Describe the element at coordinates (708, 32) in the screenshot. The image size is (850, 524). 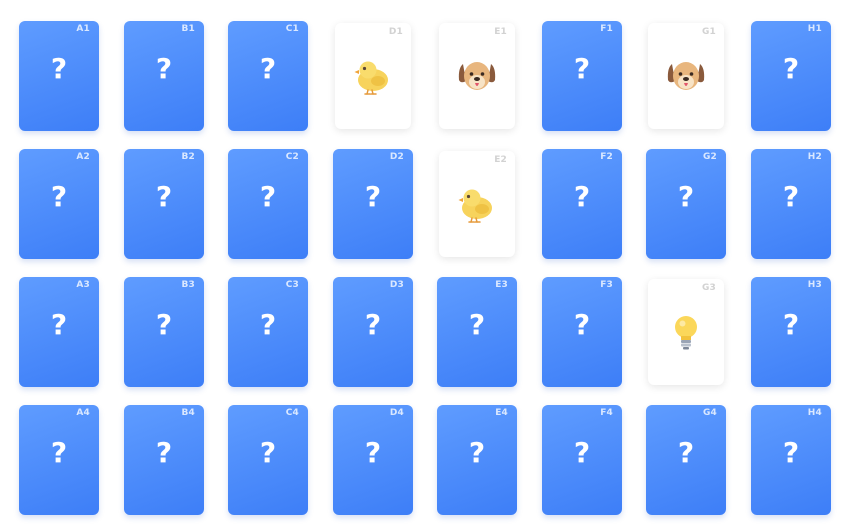
I see `card-position-label: G1` at that location.